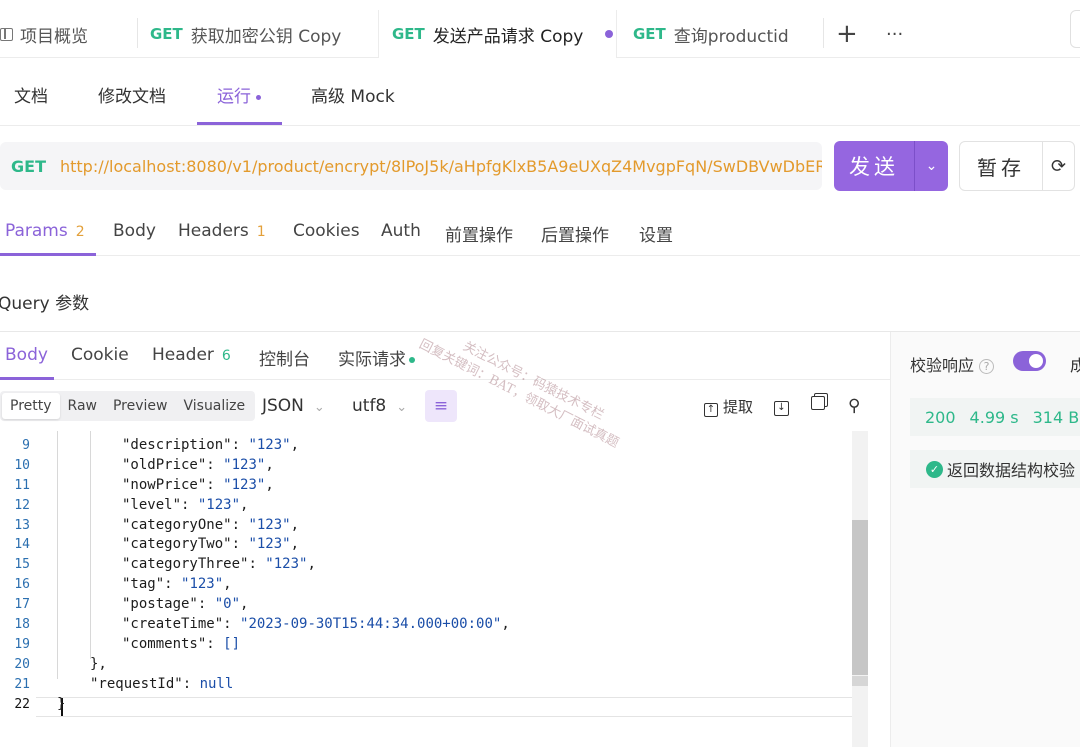 Image resolution: width=1080 pixels, height=747 pixels. Describe the element at coordinates (61, 704) in the screenshot. I see `code-line: }` at that location.